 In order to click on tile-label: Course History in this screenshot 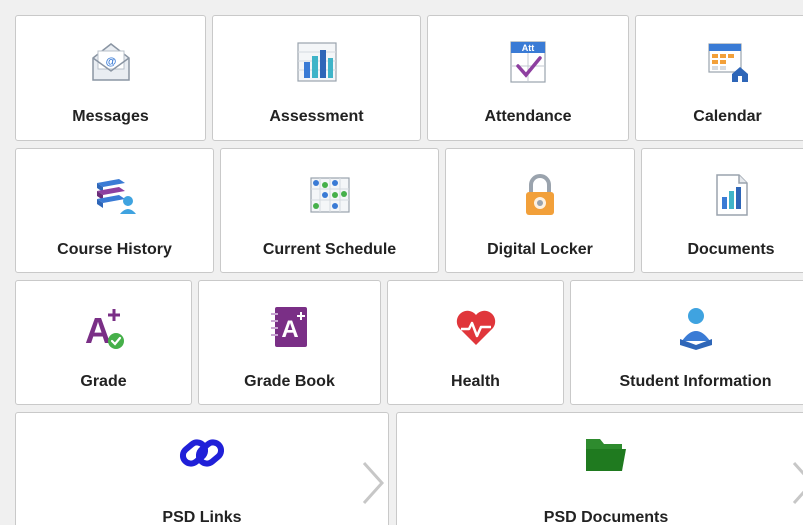, I will do `click(114, 249)`.